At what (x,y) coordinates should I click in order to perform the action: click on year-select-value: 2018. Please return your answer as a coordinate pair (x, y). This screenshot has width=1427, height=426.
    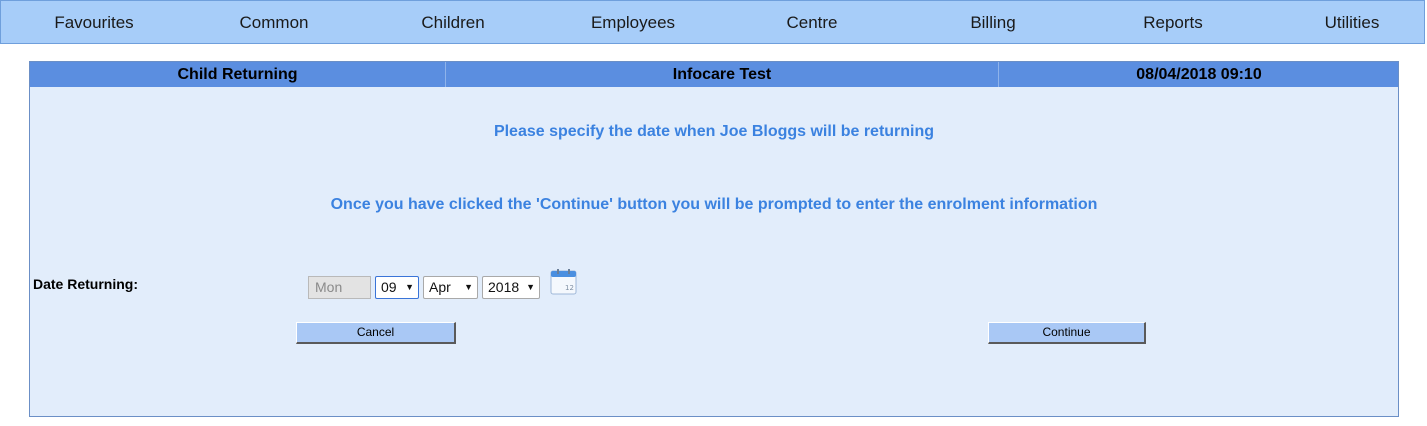
    Looking at the image, I should click on (504, 287).